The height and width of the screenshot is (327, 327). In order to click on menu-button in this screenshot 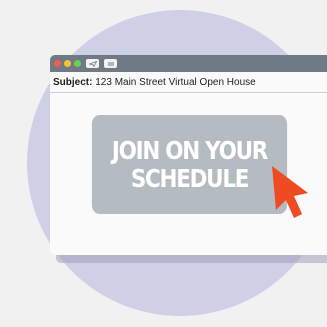, I will do `click(110, 63)`.